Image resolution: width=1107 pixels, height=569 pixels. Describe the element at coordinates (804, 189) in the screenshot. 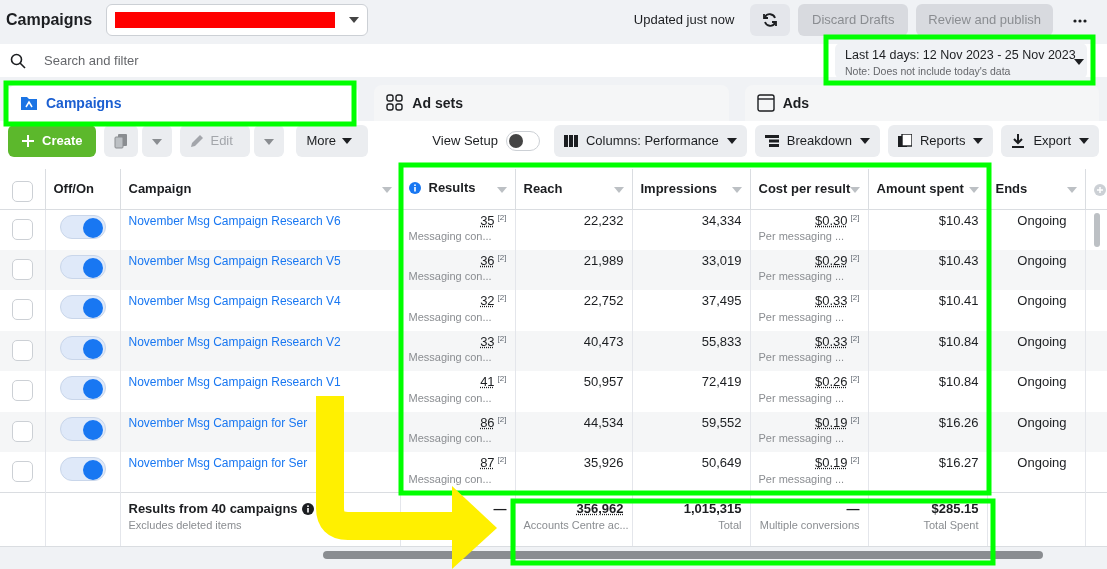

I see `column-header: Cost per result` at that location.